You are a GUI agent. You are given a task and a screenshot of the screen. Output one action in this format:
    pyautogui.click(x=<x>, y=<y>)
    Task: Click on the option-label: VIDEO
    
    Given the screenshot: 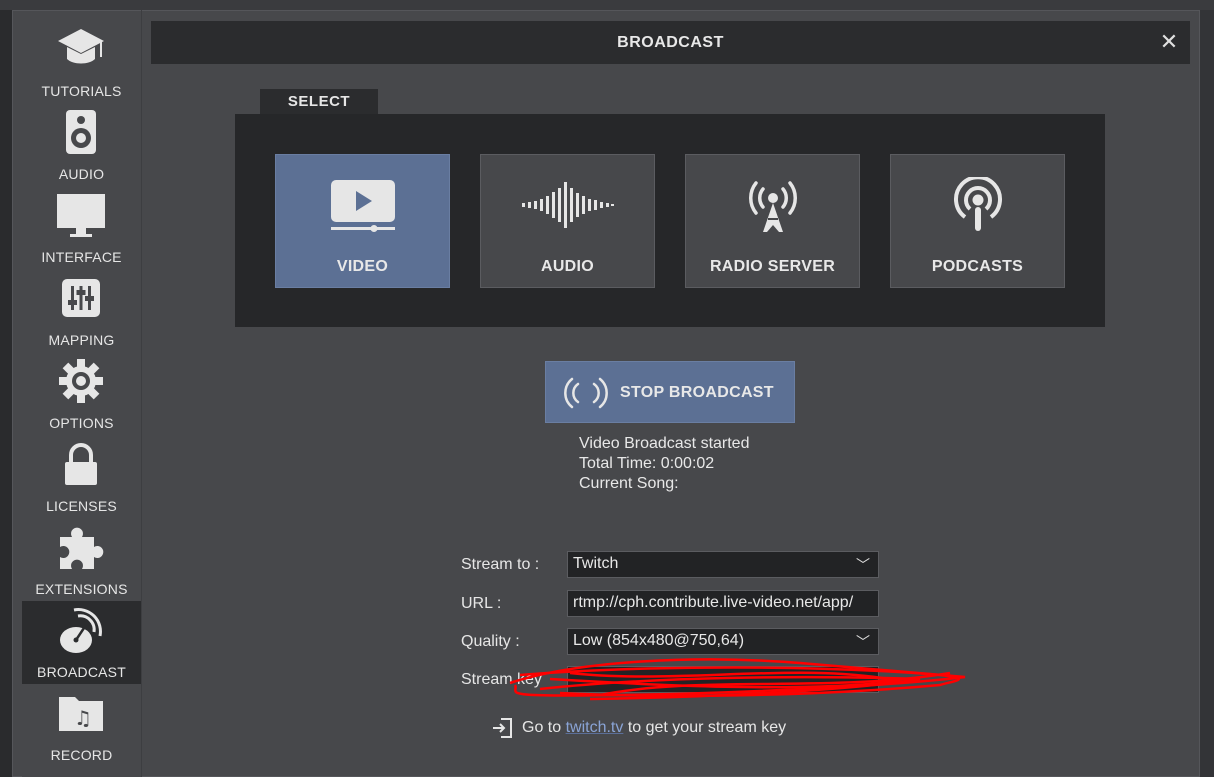 What is the action you would take?
    pyautogui.click(x=362, y=266)
    